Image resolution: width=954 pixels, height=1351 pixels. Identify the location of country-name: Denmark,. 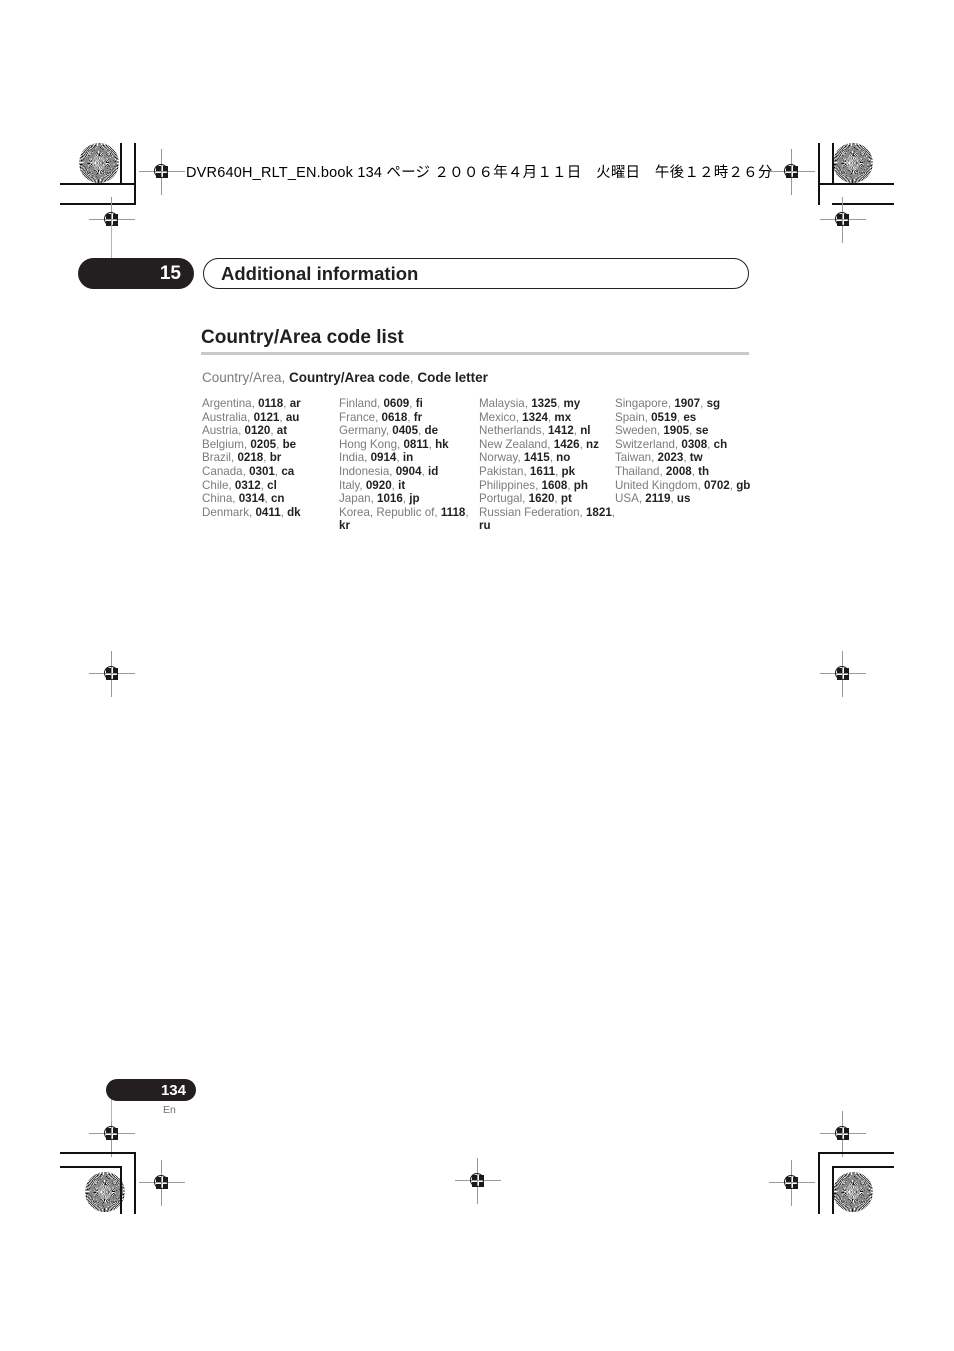
(229, 512).